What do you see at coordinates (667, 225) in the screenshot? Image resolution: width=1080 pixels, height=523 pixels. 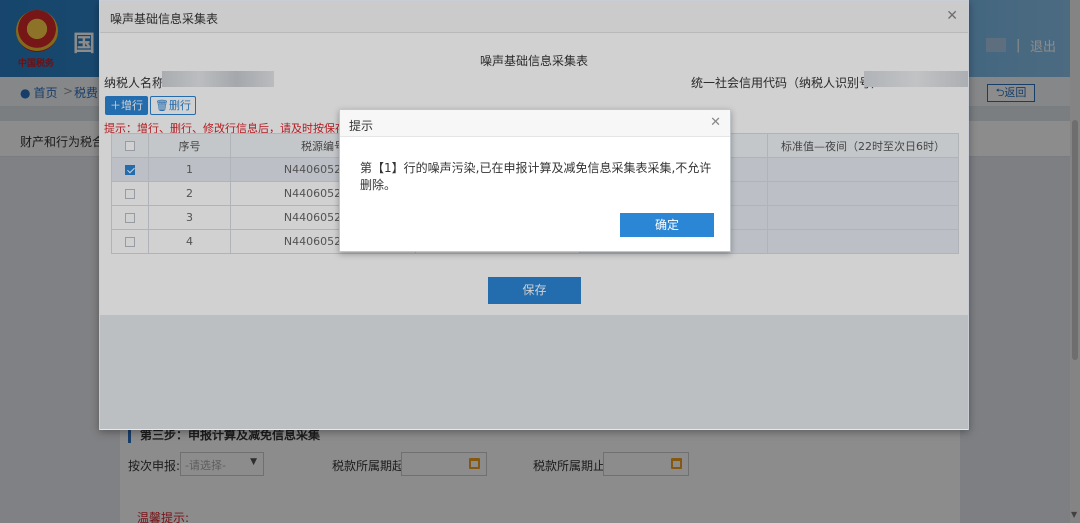 I see `confirm-button: 确定` at bounding box center [667, 225].